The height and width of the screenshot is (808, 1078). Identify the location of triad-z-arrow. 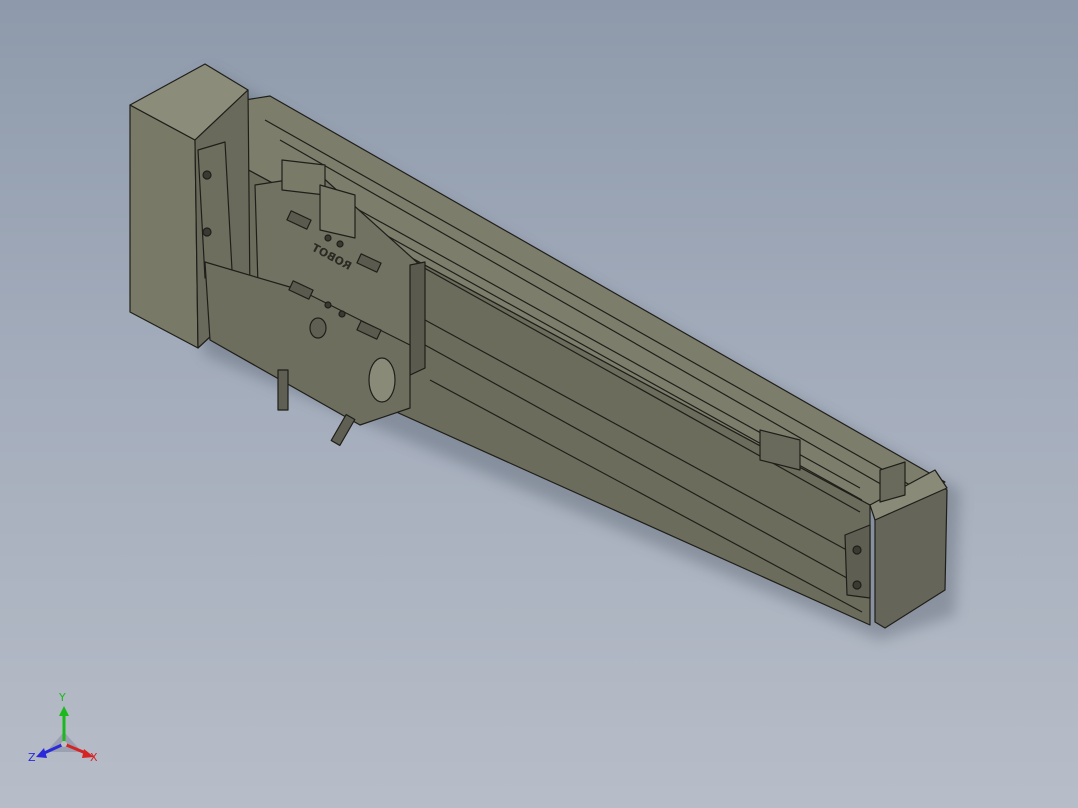
(41, 753).